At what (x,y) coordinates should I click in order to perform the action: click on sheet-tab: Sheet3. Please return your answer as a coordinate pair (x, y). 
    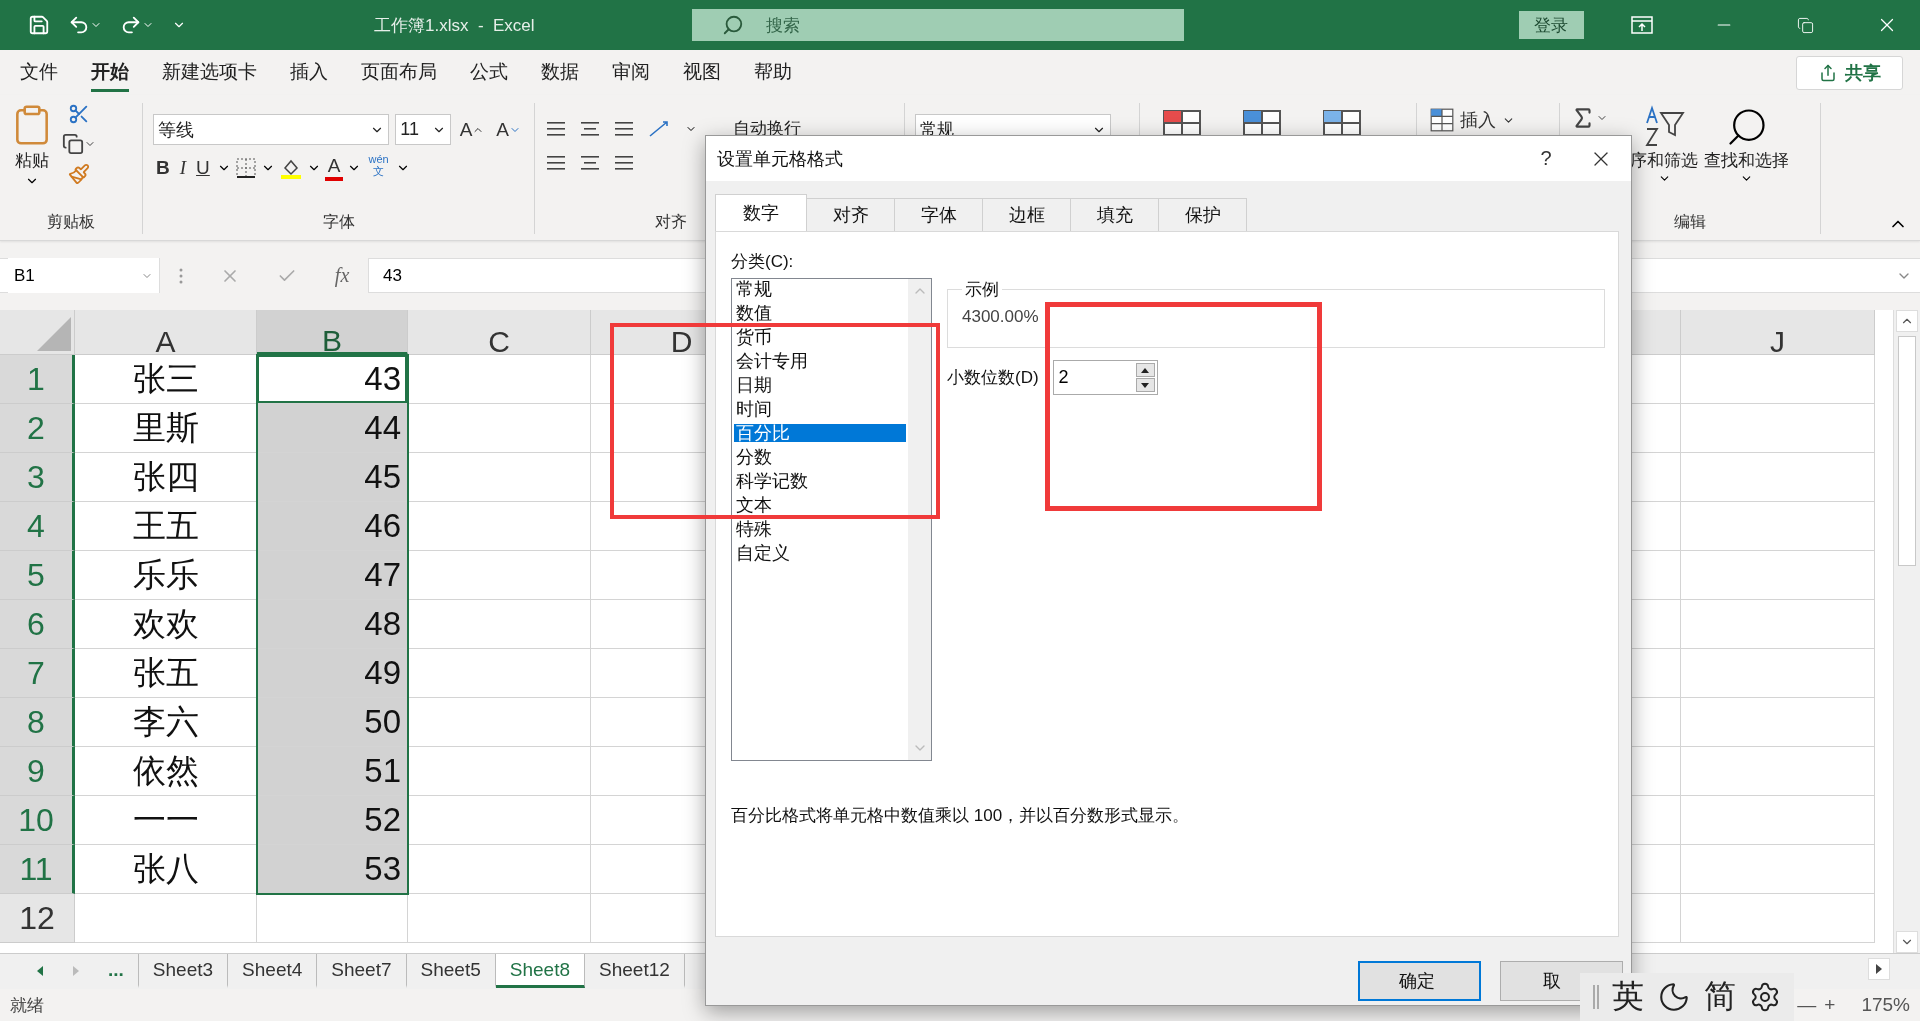
    Looking at the image, I should click on (183, 971).